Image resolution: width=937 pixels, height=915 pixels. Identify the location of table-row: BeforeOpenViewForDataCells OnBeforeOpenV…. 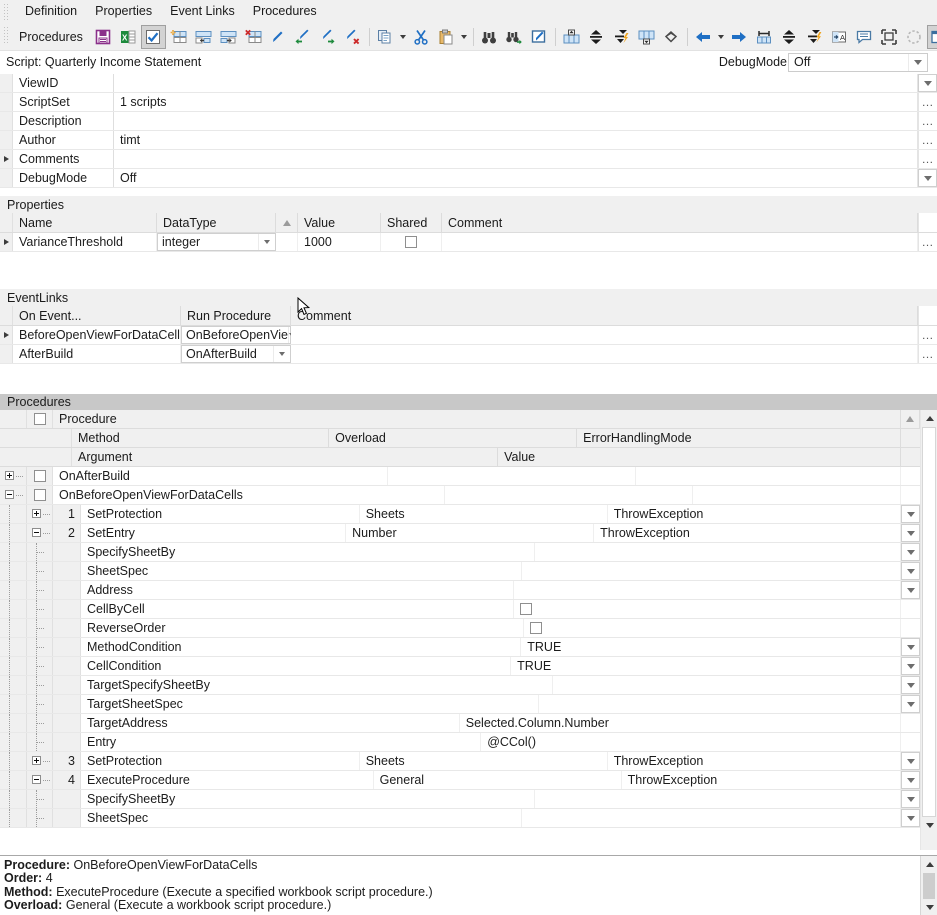
(468, 335).